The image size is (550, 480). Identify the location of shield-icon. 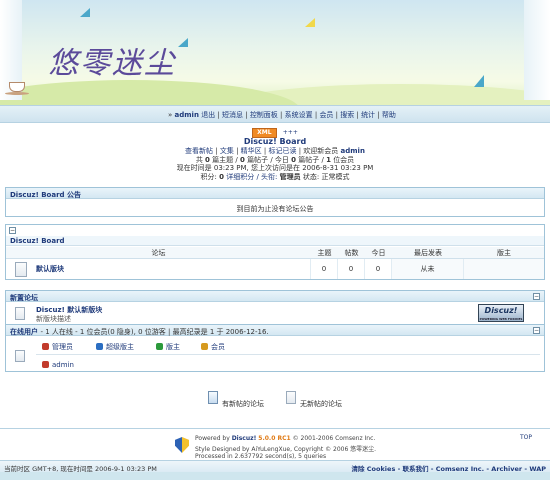
(182, 445).